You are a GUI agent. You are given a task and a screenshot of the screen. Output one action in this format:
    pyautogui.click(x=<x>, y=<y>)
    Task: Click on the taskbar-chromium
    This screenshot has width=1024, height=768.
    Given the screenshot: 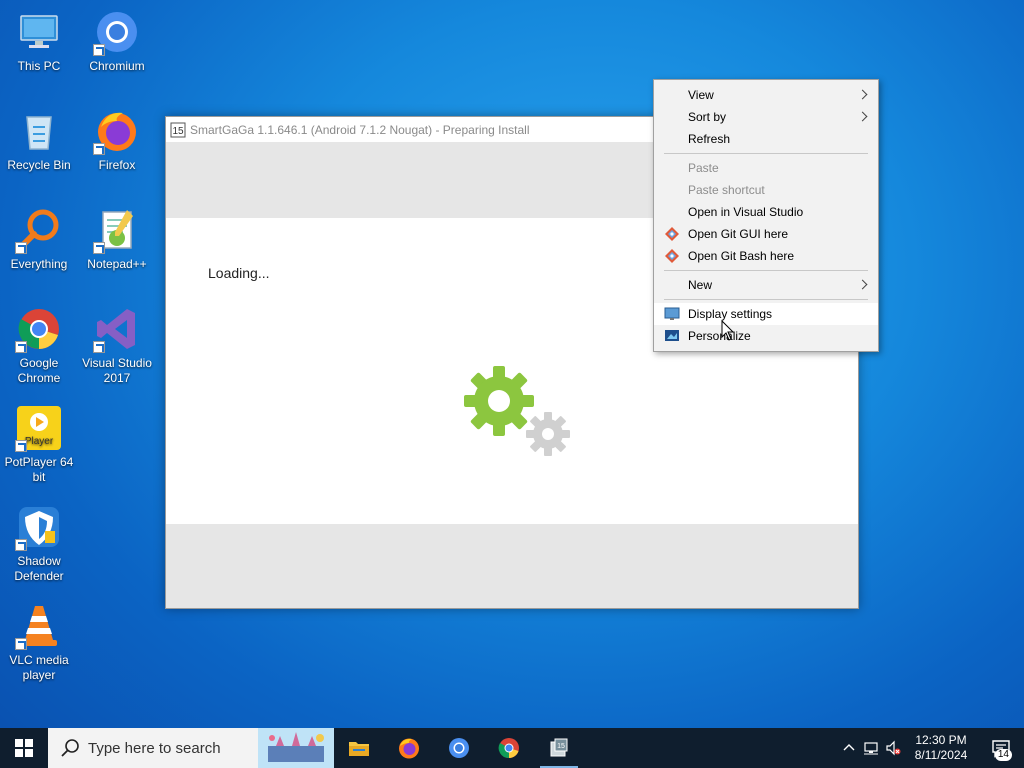 What is the action you would take?
    pyautogui.click(x=459, y=748)
    